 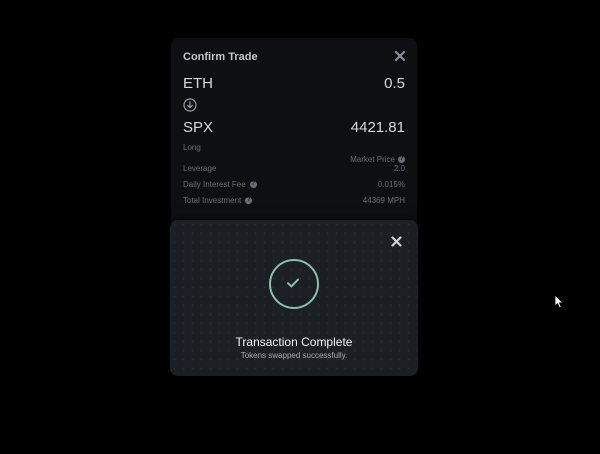 What do you see at coordinates (198, 127) in the screenshot?
I see `to-asset: SPX` at bounding box center [198, 127].